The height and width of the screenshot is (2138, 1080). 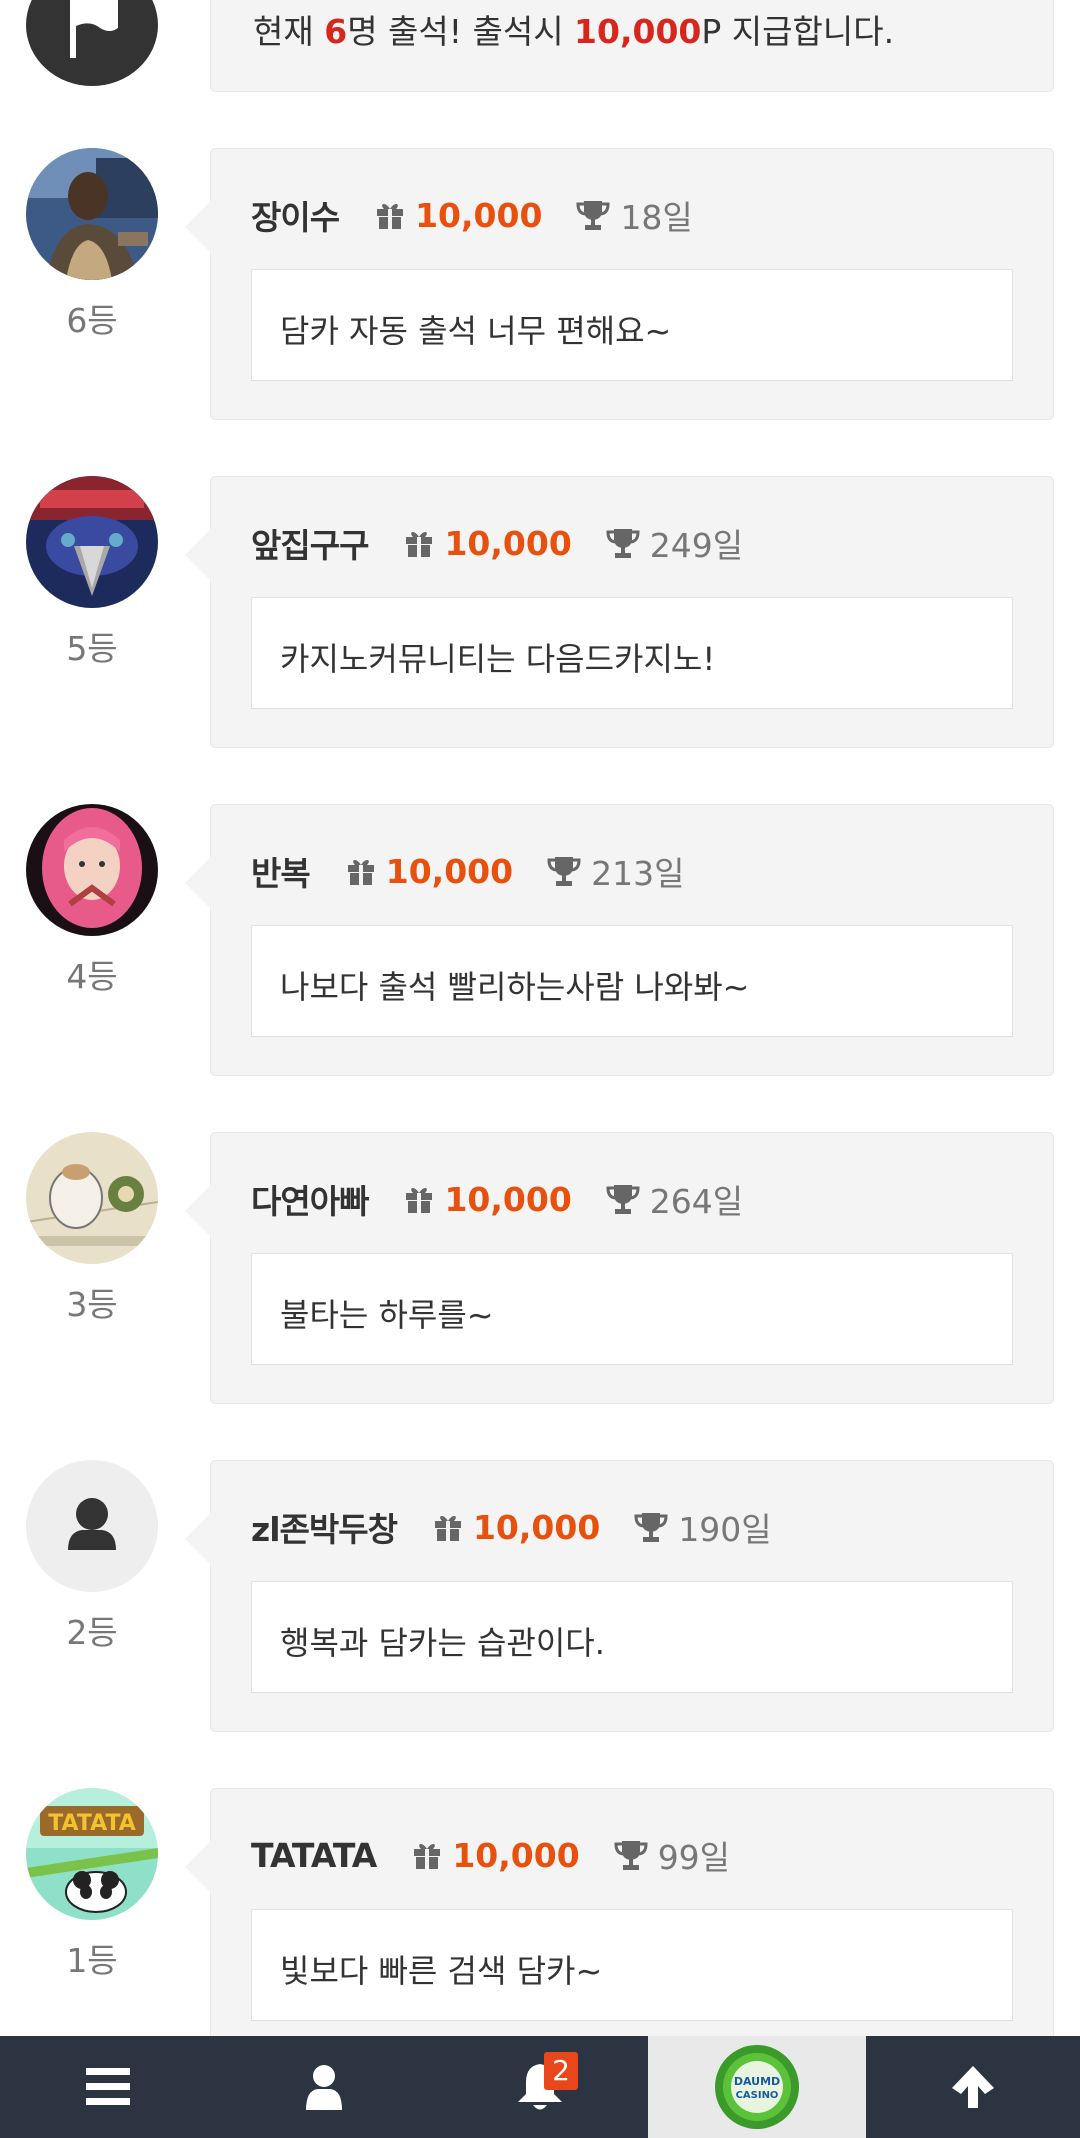 I want to click on nickname: 다연아빠, so click(x=310, y=1199).